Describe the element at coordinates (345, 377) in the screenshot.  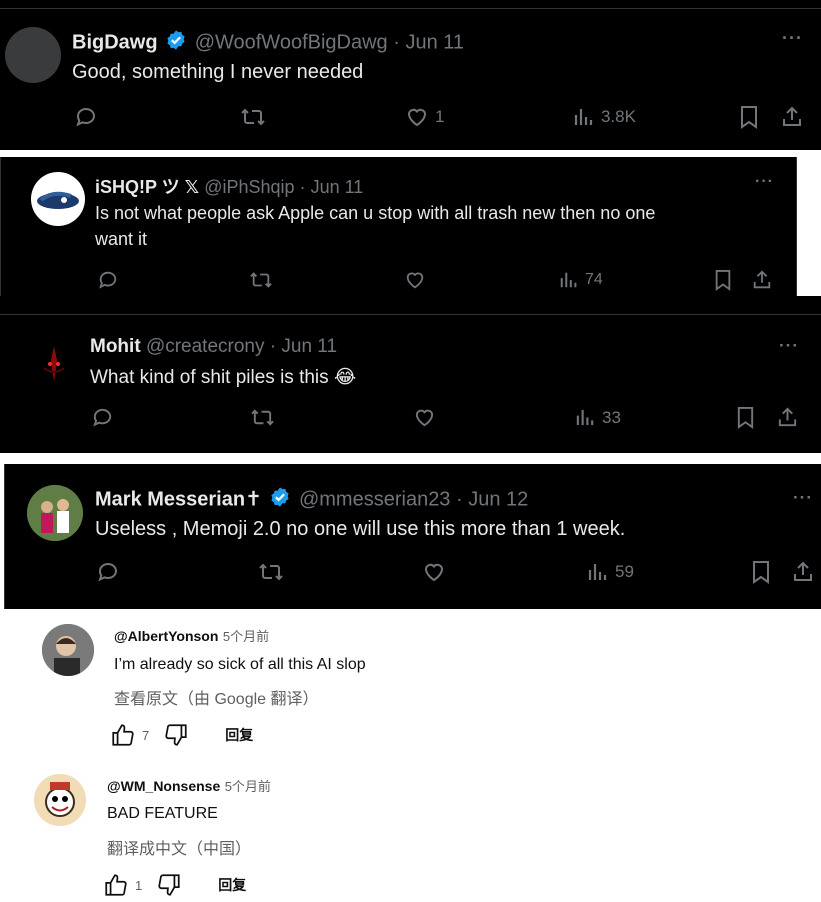
I see `laughing-emoji-icon: 😂` at that location.